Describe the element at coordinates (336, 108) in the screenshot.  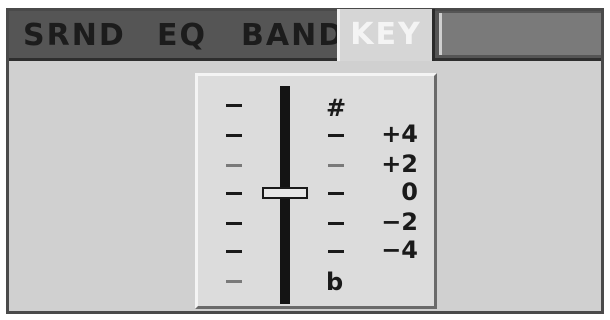
I see `sharp-symbol: #` at that location.